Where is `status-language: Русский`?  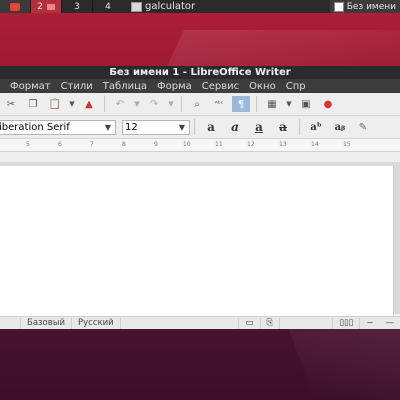 status-language: Русский is located at coordinates (96, 323).